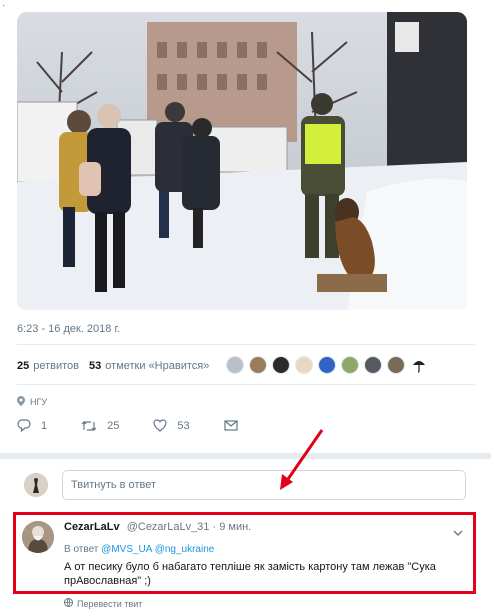 The height and width of the screenshot is (614, 491). I want to click on annotation-arrow-icon, so click(302, 459).